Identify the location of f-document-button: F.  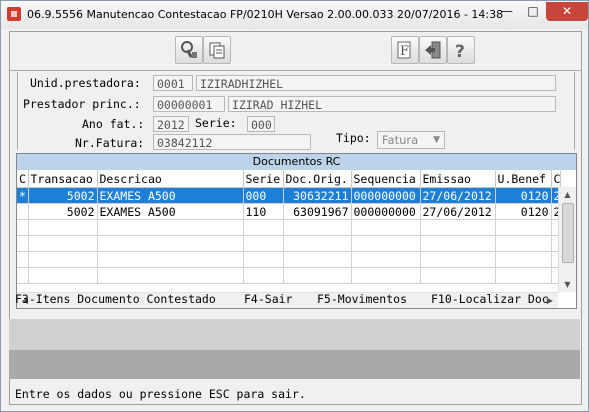
(405, 50).